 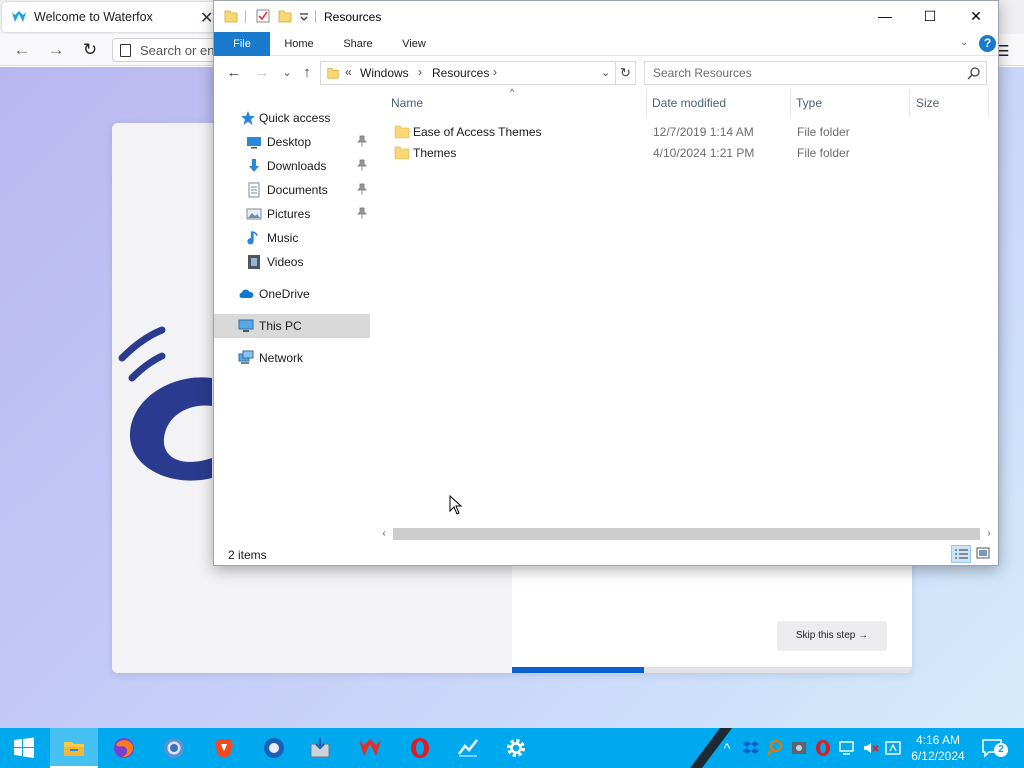 I want to click on up-icon: ↑, so click(x=307, y=73).